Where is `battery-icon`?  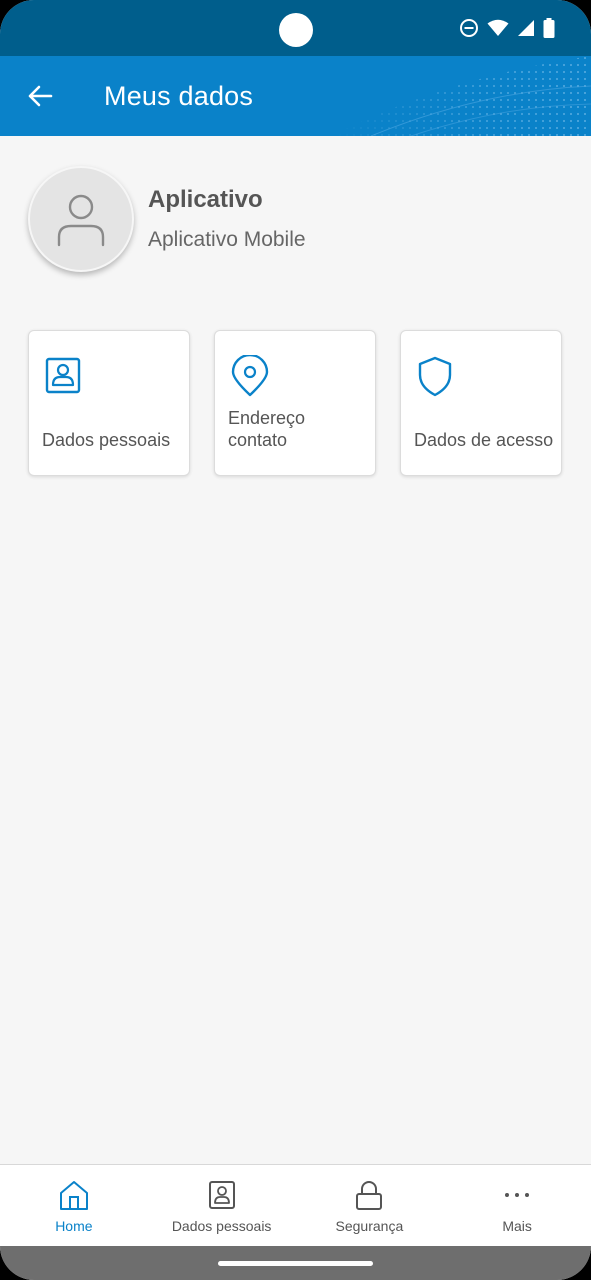
battery-icon is located at coordinates (549, 28).